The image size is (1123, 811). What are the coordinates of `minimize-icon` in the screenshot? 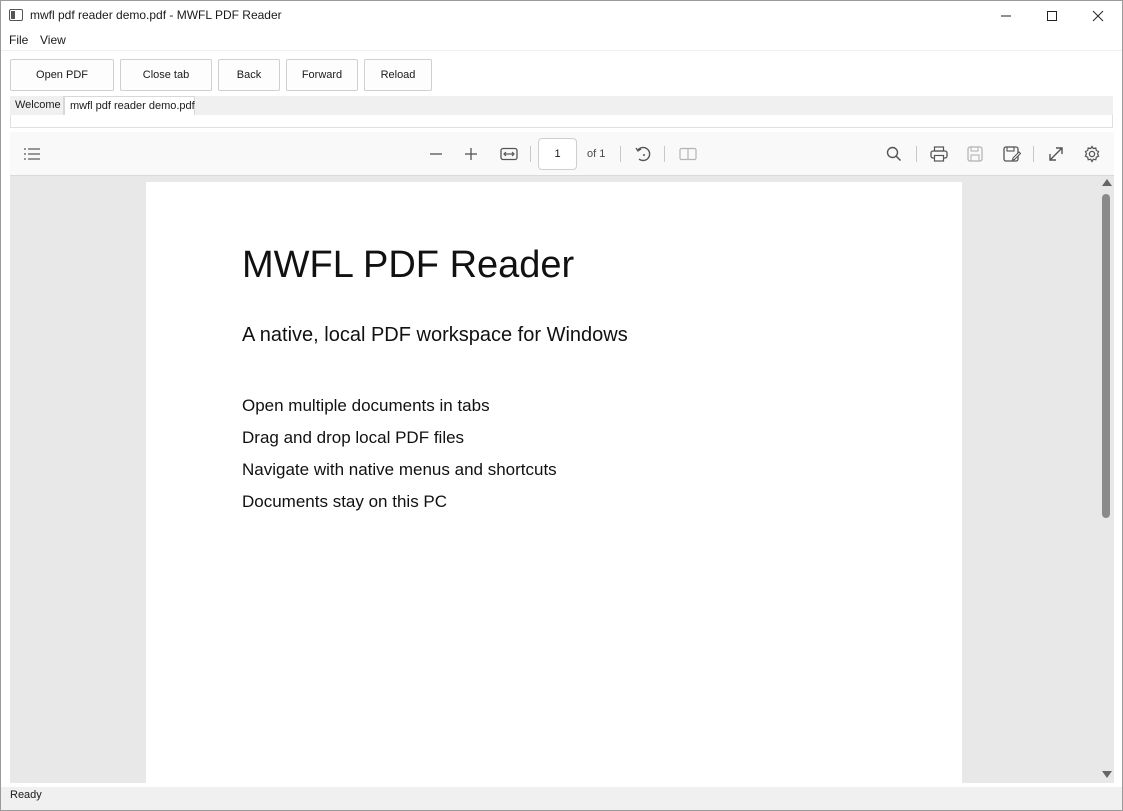 It's located at (1006, 15).